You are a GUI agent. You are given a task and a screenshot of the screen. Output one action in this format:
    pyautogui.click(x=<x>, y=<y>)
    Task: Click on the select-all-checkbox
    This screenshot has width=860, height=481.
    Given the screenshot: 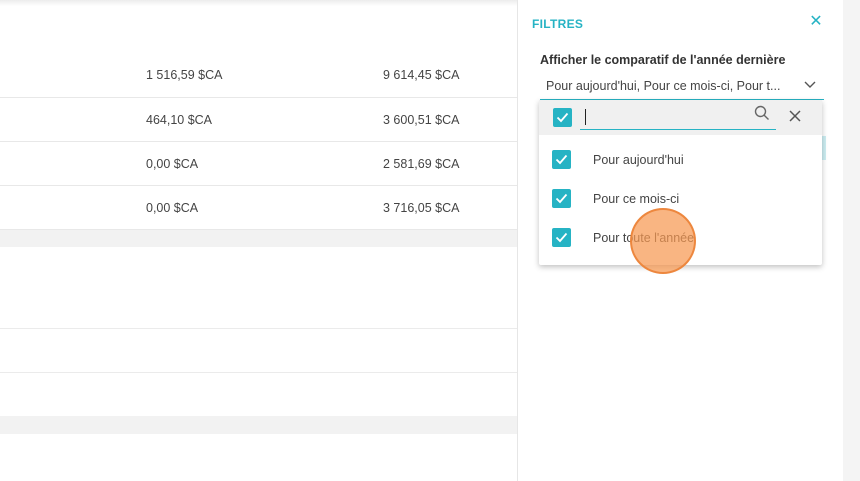 What is the action you would take?
    pyautogui.click(x=562, y=117)
    